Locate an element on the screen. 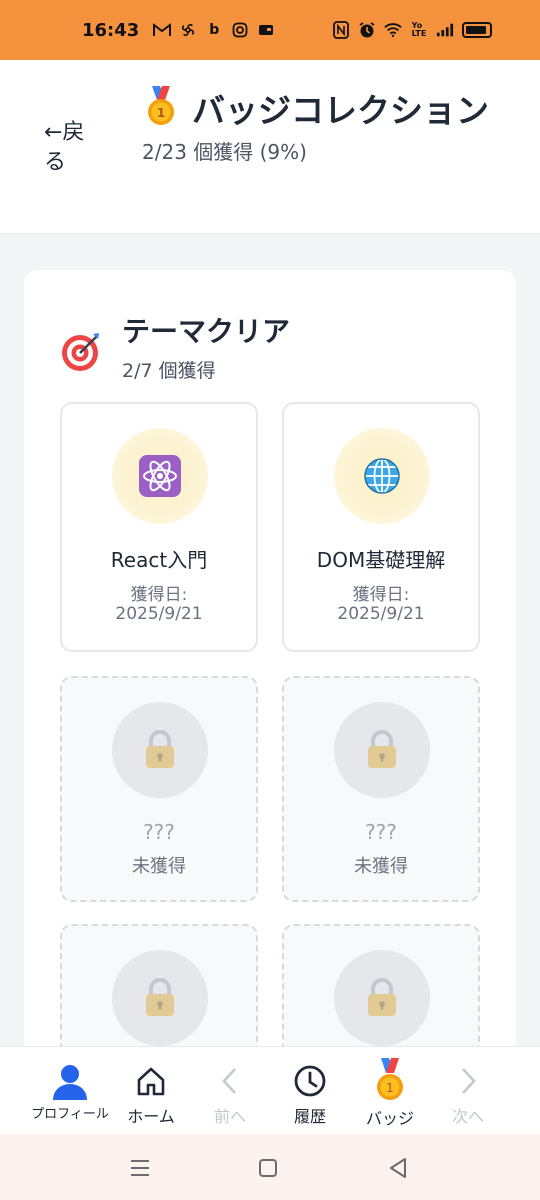 The width and height of the screenshot is (540, 1200). nav-profile: プロフィール is located at coordinates (70, 1091).